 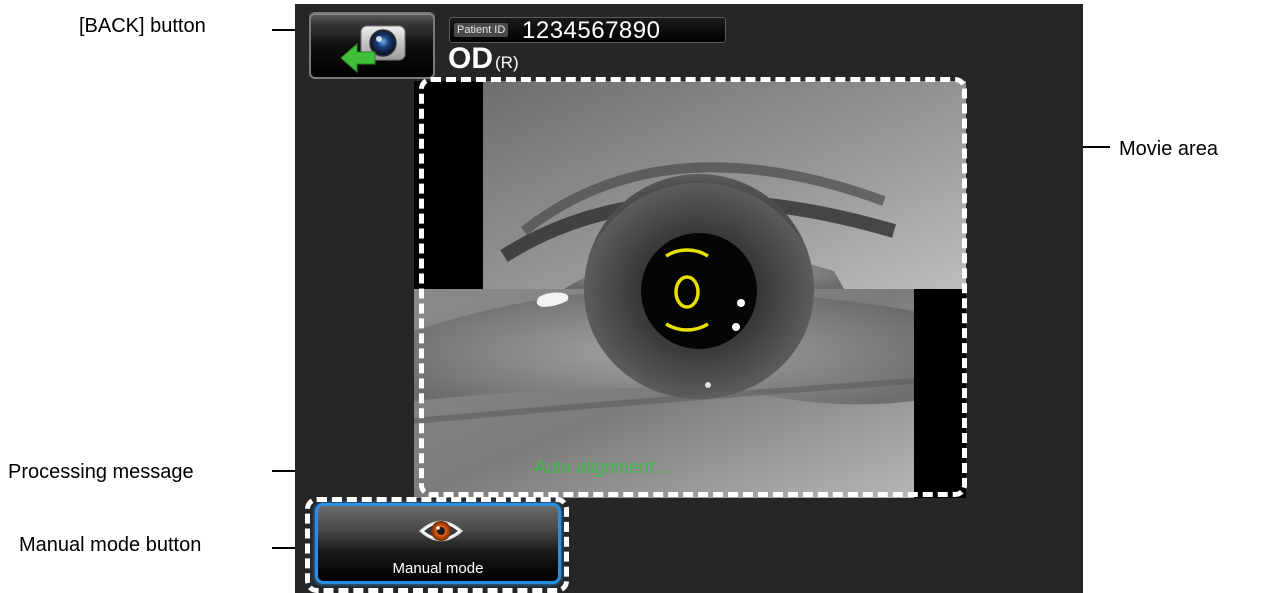 What do you see at coordinates (142, 26) in the screenshot?
I see `callout-back-label: [BACK] button` at bounding box center [142, 26].